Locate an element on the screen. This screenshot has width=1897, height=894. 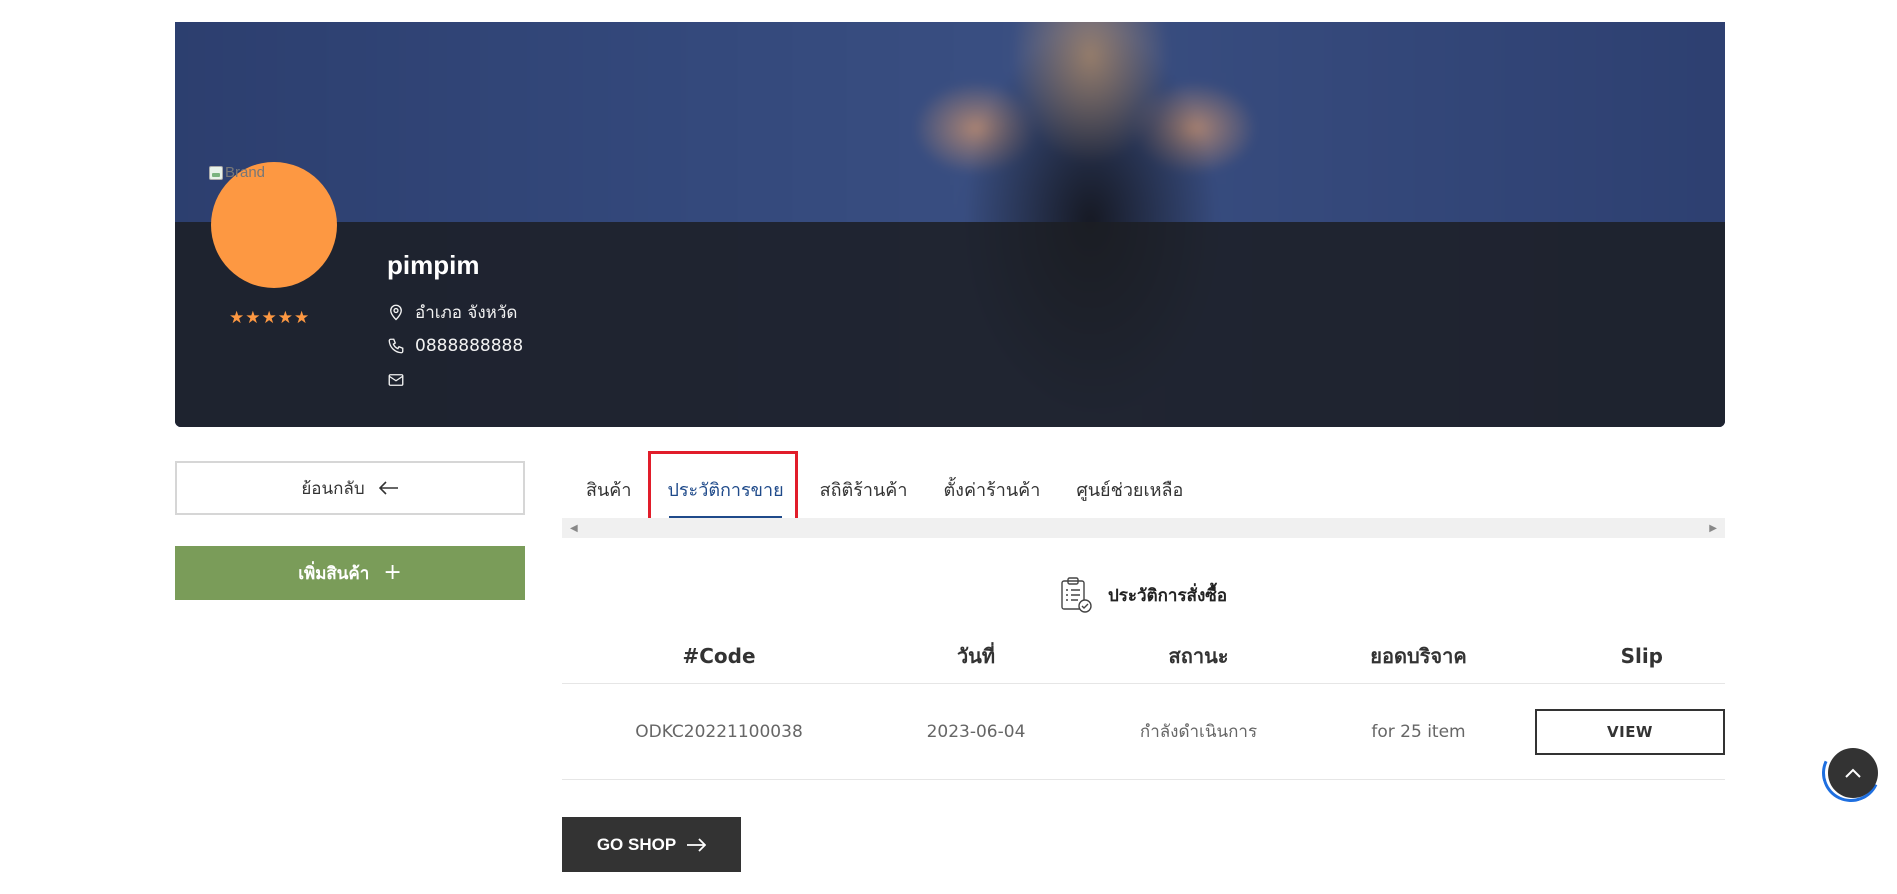
shop-location-row: อำเภอ จังหวัด is located at coordinates (455, 312).